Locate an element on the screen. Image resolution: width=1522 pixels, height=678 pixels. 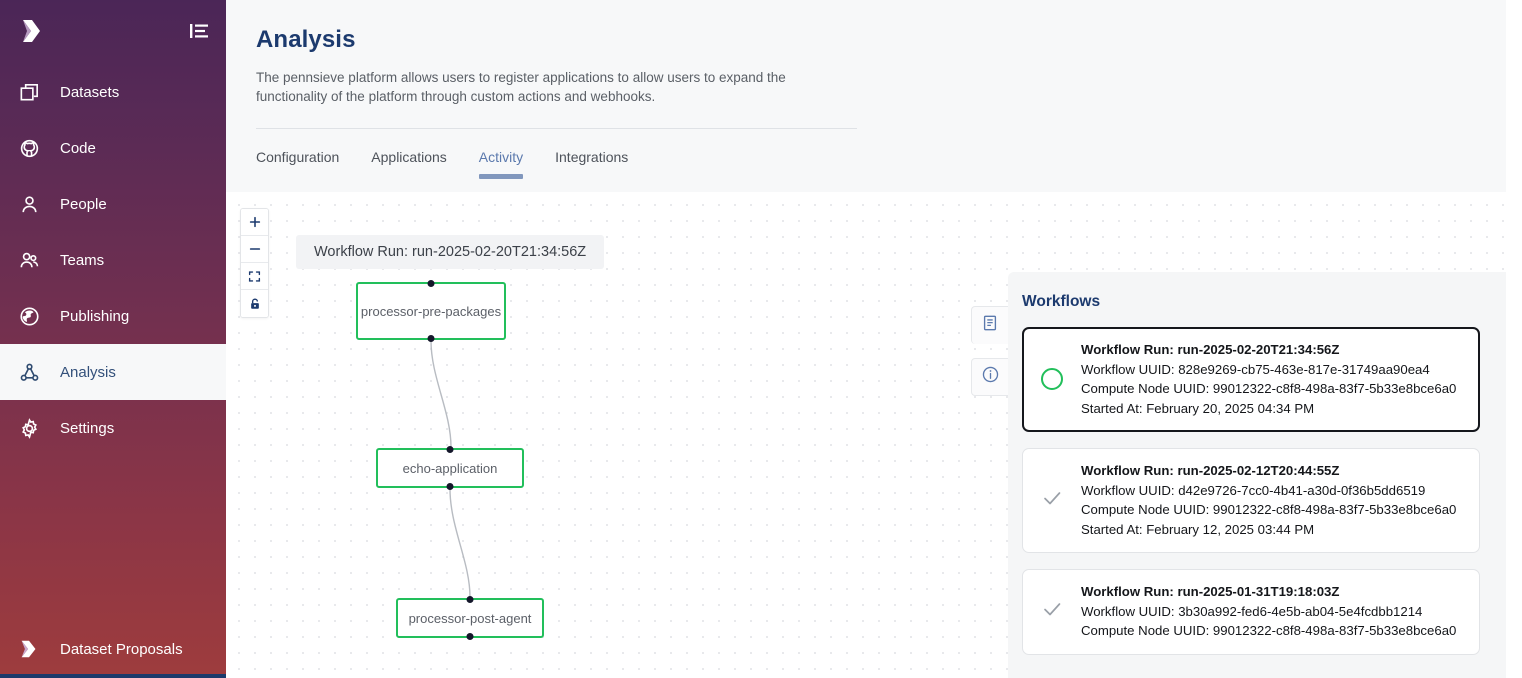
sidebar-item-publishing: Publishing is located at coordinates (113, 316).